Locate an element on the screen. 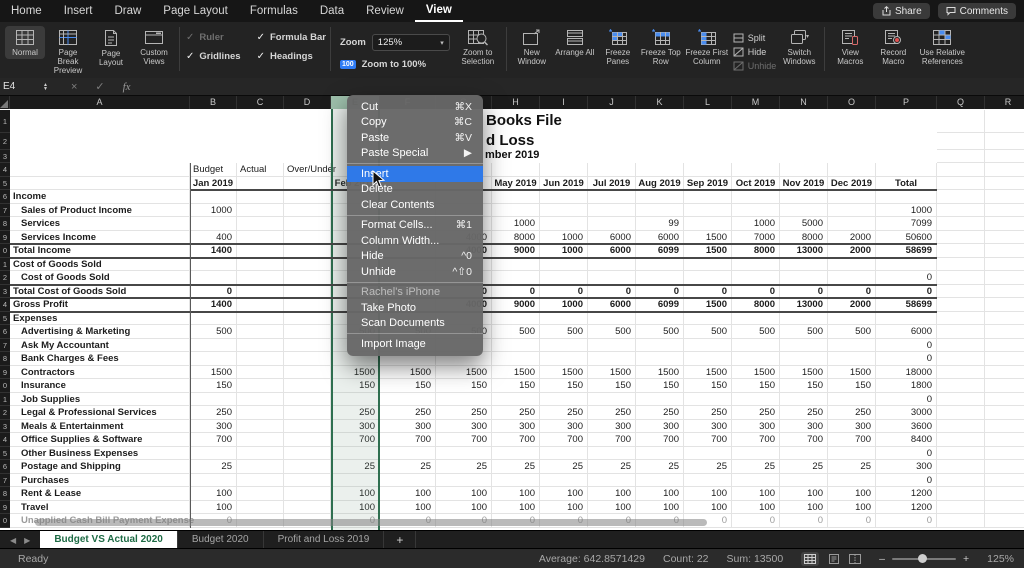 The height and width of the screenshot is (568, 1024). cell: 1500 is located at coordinates (516, 372).